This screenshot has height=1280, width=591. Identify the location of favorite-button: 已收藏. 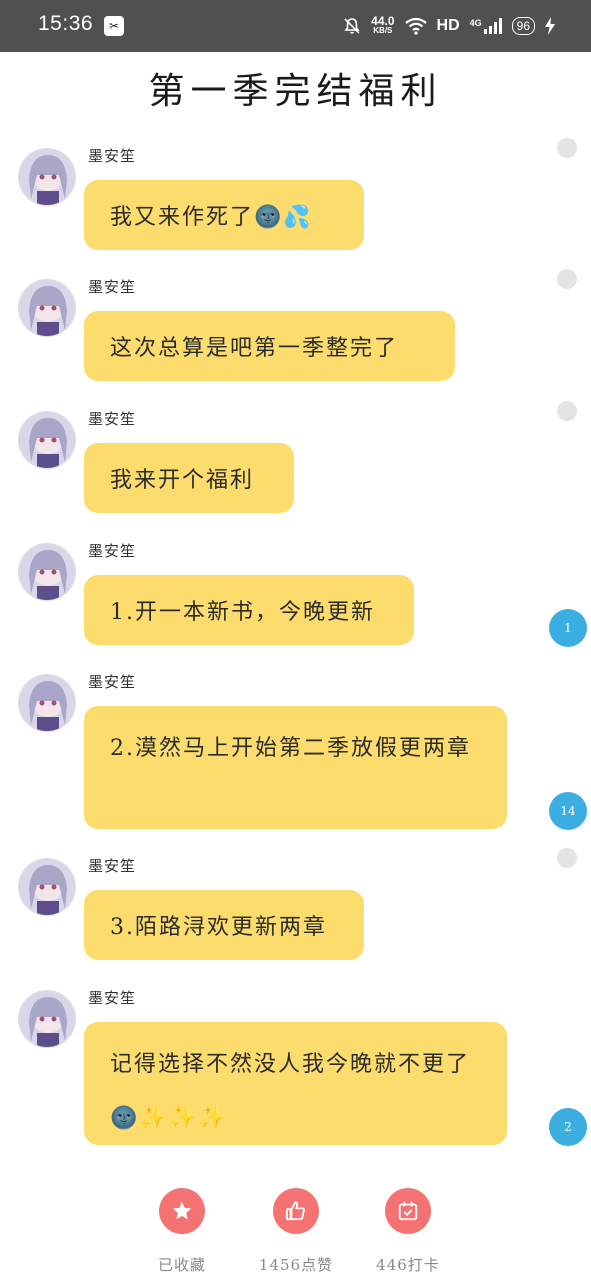
(182, 1231).